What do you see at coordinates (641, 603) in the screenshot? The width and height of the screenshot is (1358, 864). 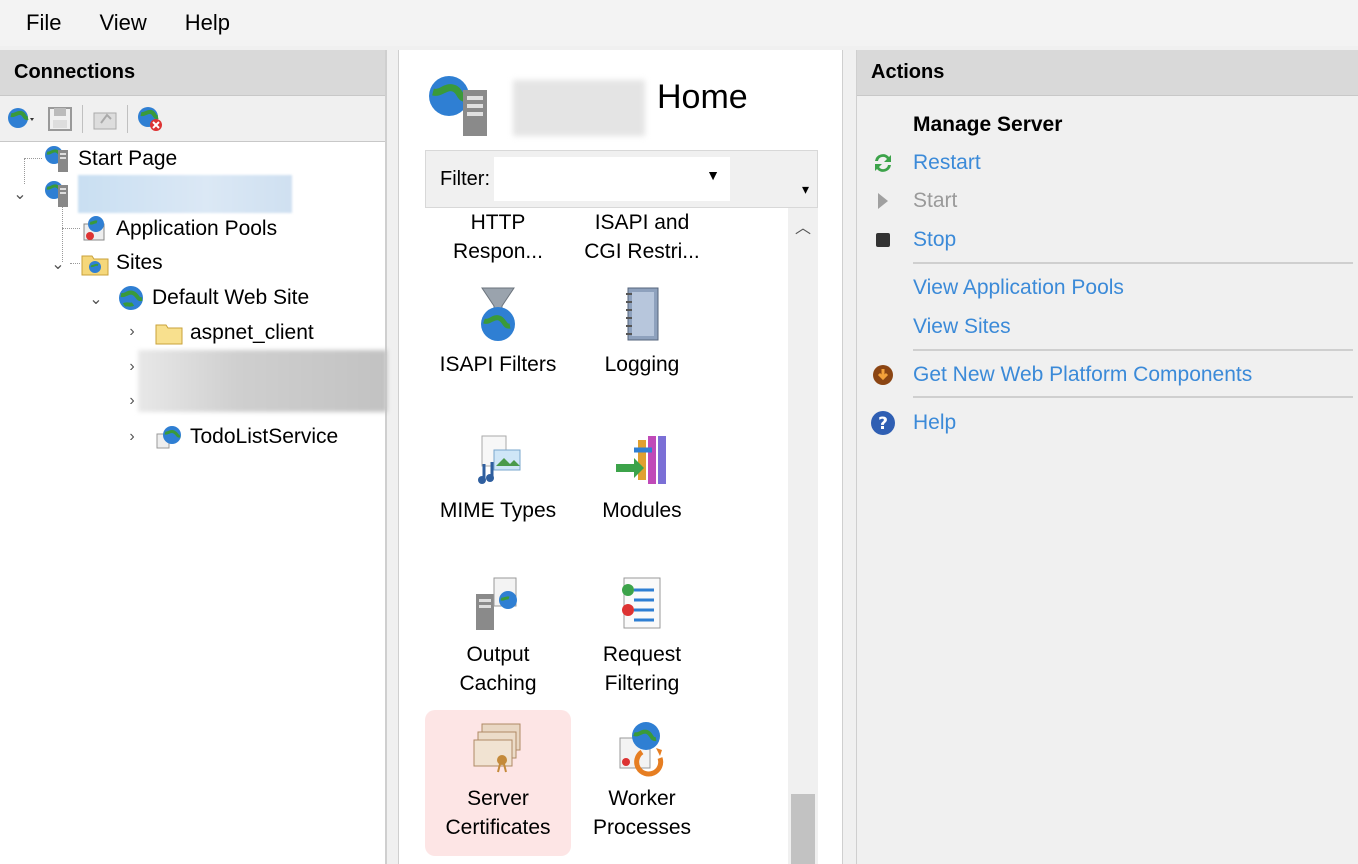 I see `request-filtering-icon` at bounding box center [641, 603].